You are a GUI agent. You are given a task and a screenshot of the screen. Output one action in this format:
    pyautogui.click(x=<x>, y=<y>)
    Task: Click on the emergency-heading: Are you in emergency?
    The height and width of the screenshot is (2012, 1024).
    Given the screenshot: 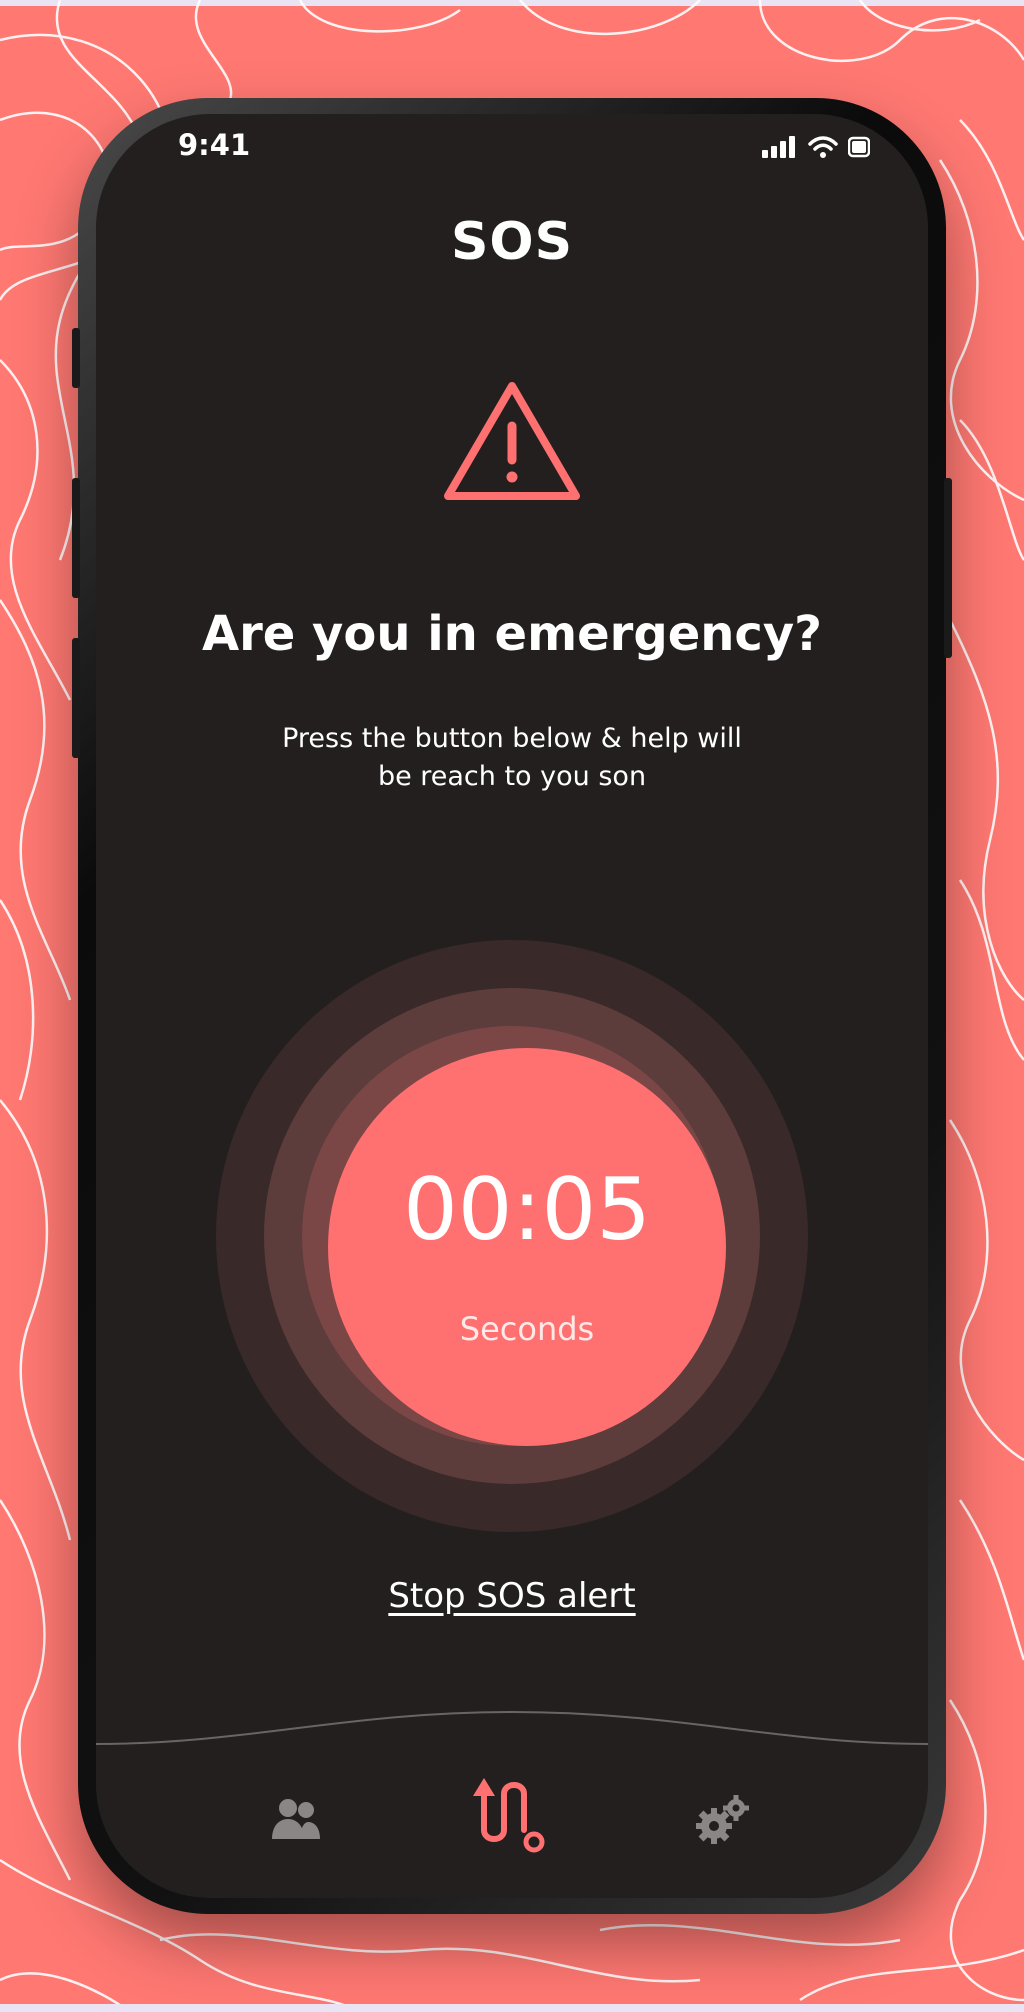 What is the action you would take?
    pyautogui.click(x=512, y=634)
    